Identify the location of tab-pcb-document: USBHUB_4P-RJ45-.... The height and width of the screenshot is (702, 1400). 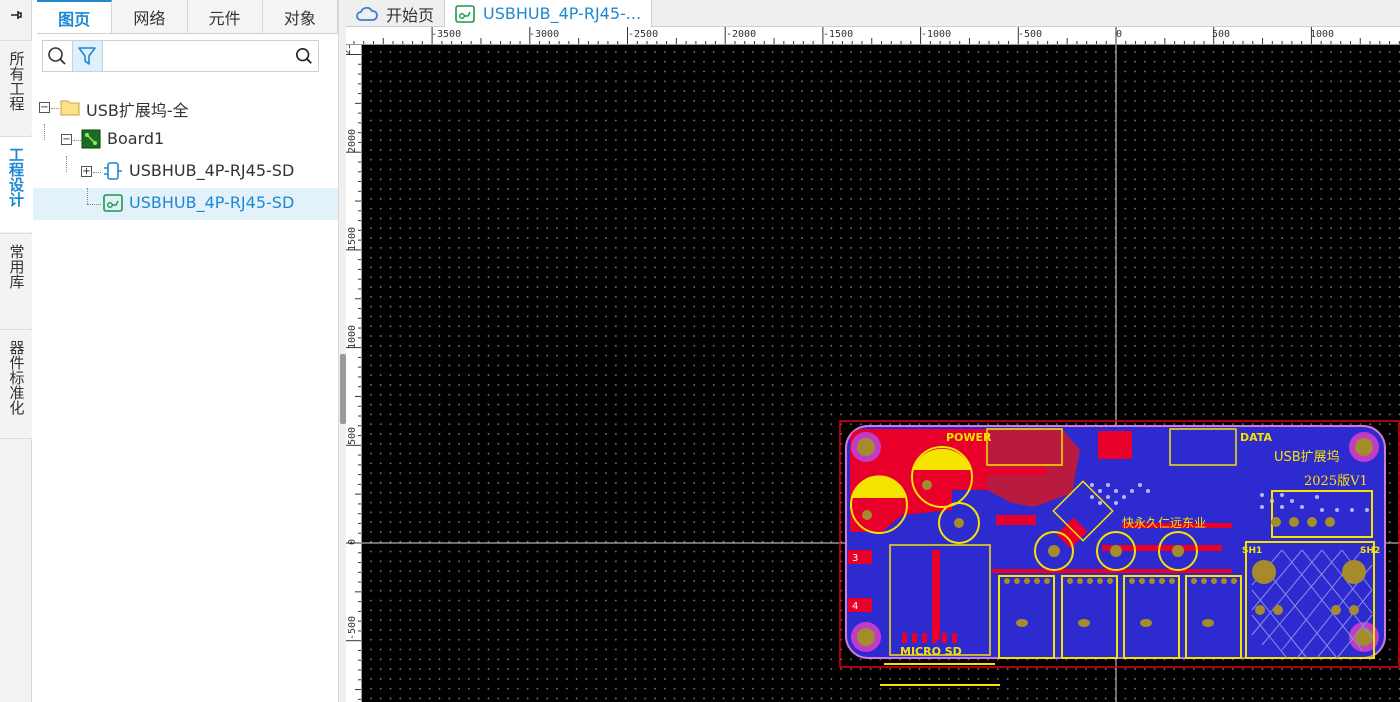
(548, 13).